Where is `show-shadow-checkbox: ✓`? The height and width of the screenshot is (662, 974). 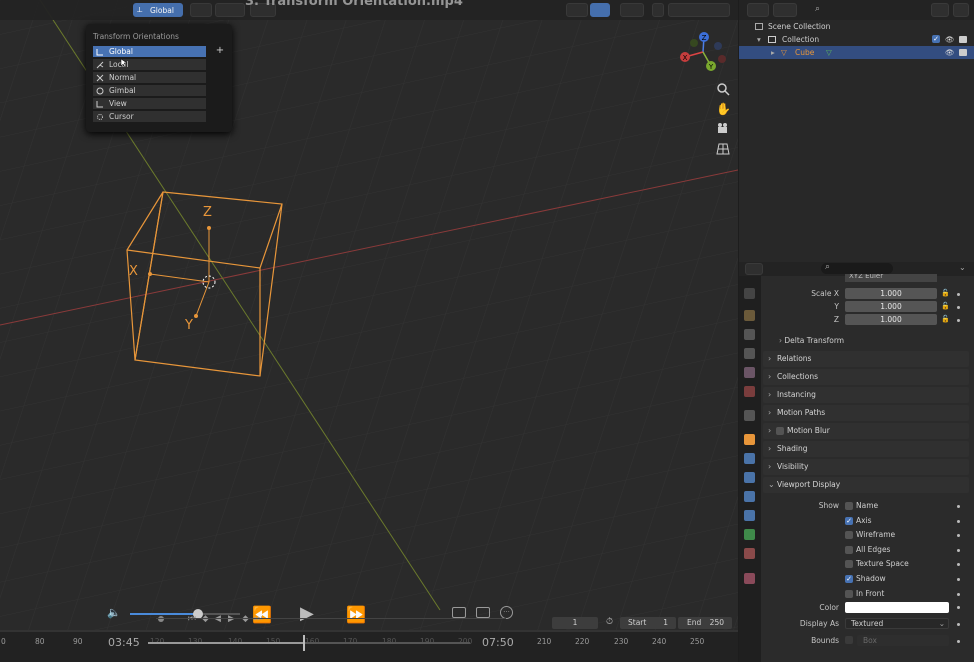 show-shadow-checkbox: ✓ is located at coordinates (849, 579).